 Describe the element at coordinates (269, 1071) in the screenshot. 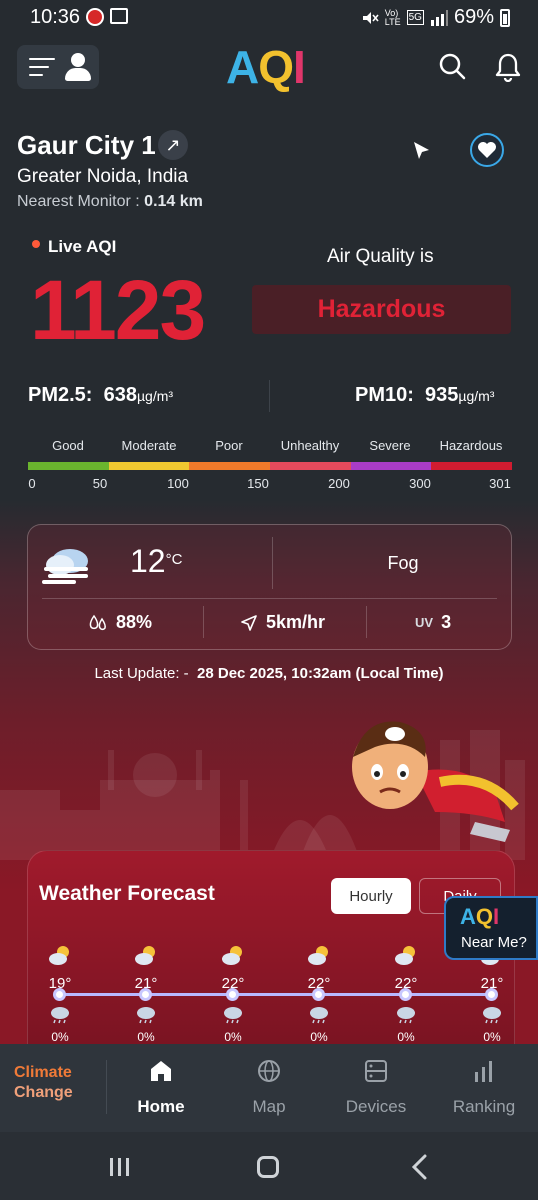

I see `globe-icon` at that location.